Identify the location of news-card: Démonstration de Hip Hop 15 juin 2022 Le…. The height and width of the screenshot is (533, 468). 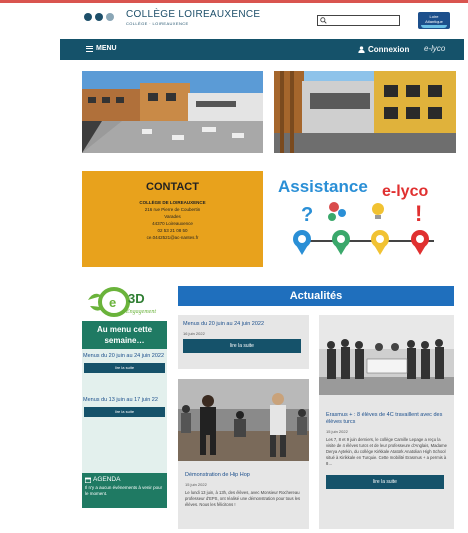
(243, 454).